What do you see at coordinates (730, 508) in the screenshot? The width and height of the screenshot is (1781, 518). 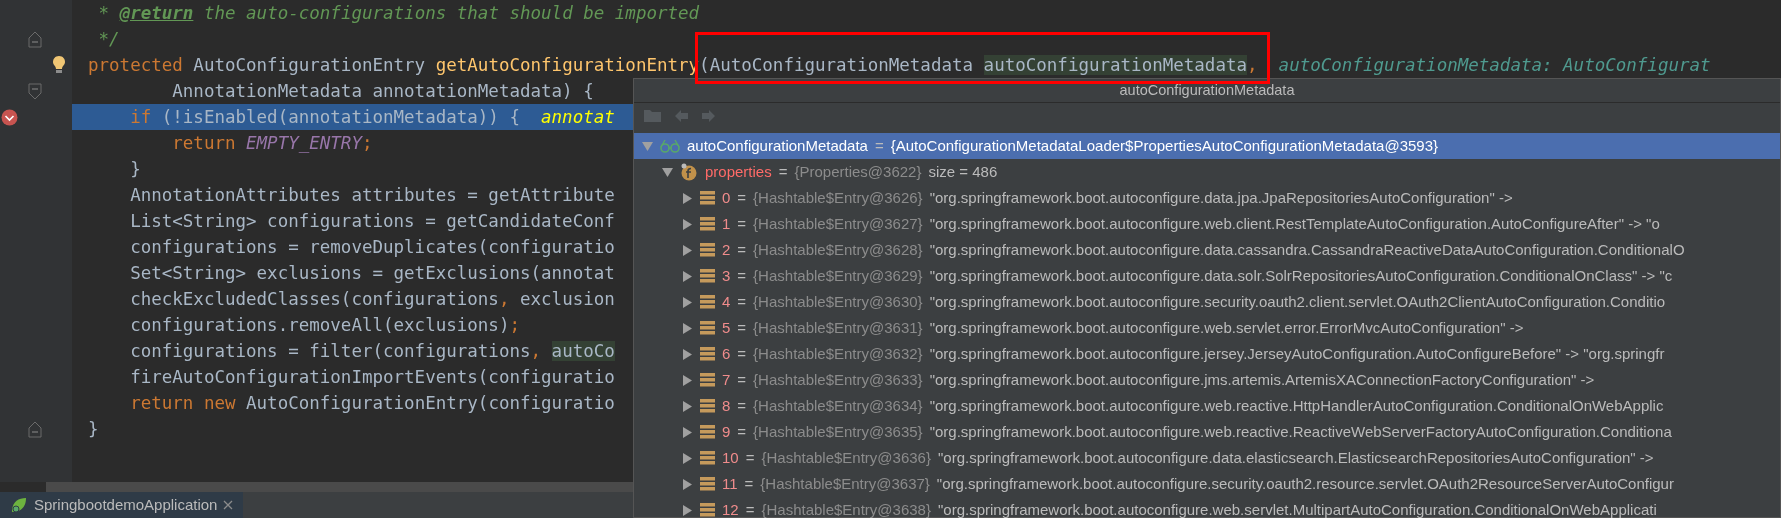 I see `variable-name: 12` at bounding box center [730, 508].